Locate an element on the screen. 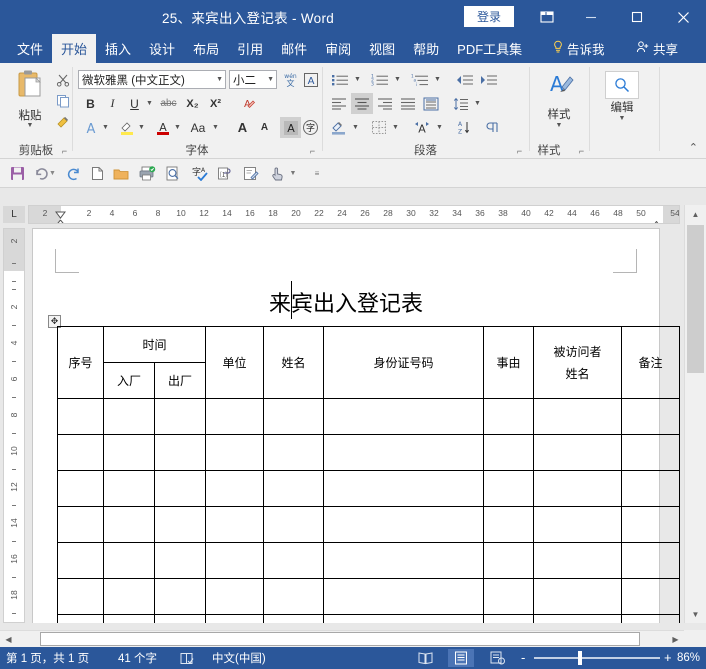 Image resolution: width=706 pixels, height=669 pixels. bullets-chevron-down-icon: ▼ is located at coordinates (357, 79).